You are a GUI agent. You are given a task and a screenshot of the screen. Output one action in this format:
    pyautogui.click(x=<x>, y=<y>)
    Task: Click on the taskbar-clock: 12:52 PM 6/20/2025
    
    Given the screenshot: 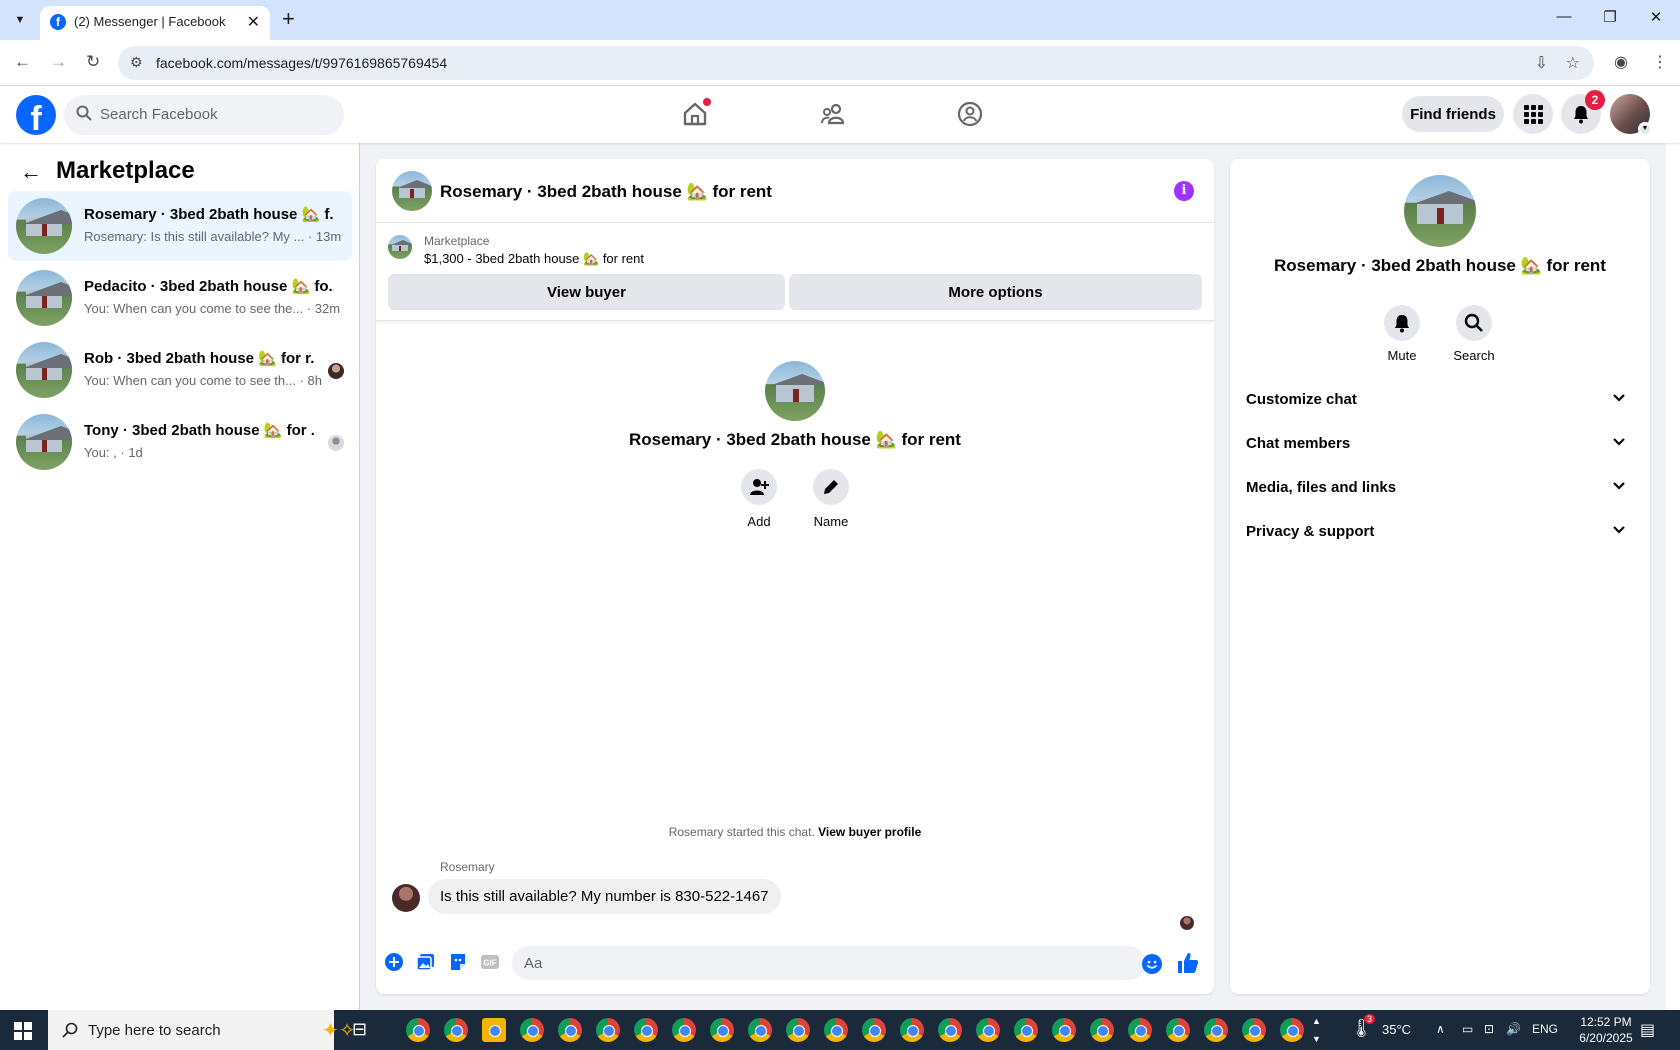 What is the action you would take?
    pyautogui.click(x=1606, y=1030)
    